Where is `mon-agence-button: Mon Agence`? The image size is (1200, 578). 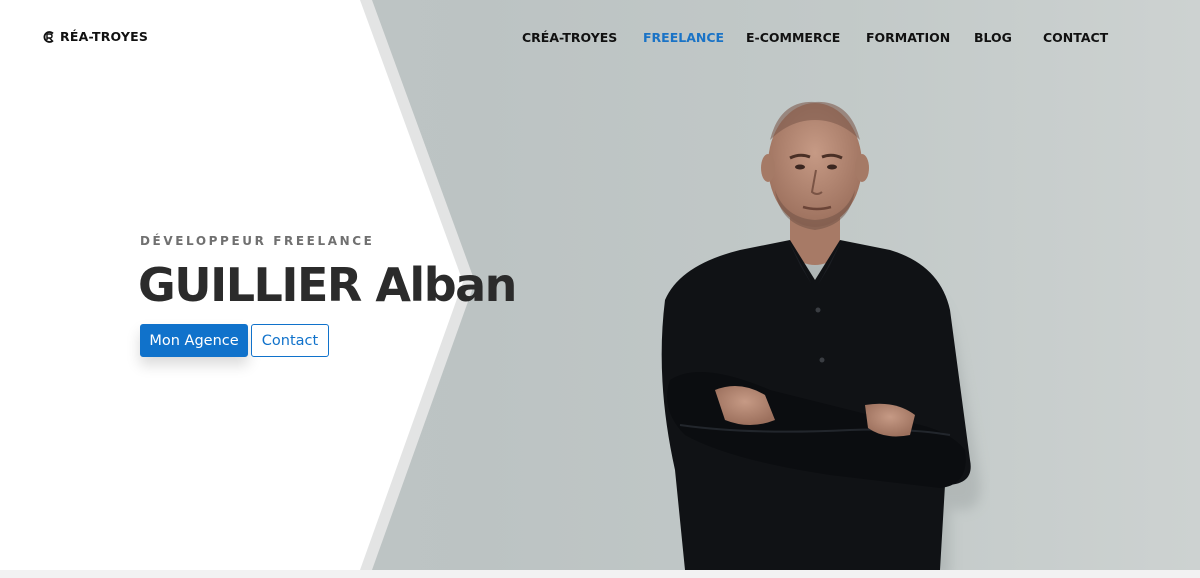 mon-agence-button: Mon Agence is located at coordinates (194, 340).